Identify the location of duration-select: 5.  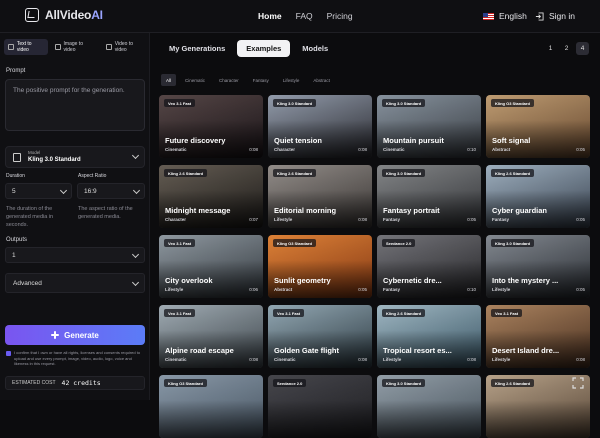
(38, 191).